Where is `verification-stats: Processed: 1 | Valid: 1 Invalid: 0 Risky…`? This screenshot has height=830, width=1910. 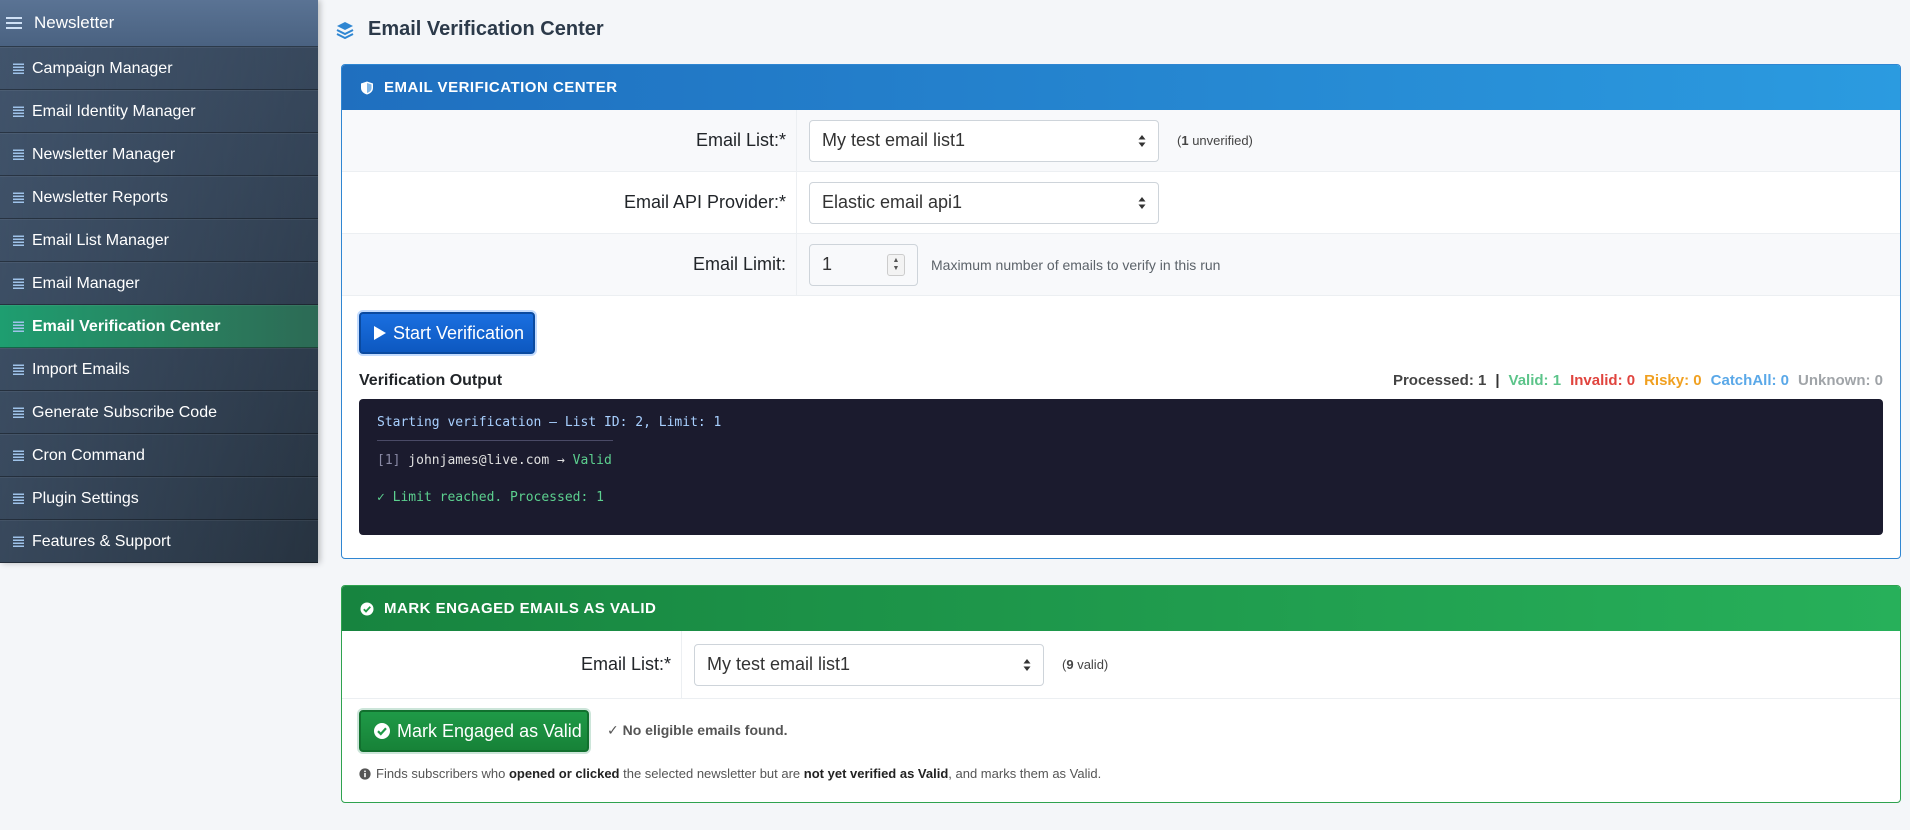
verification-stats: Processed: 1 | Valid: 1 Invalid: 0 Risky… is located at coordinates (1638, 380).